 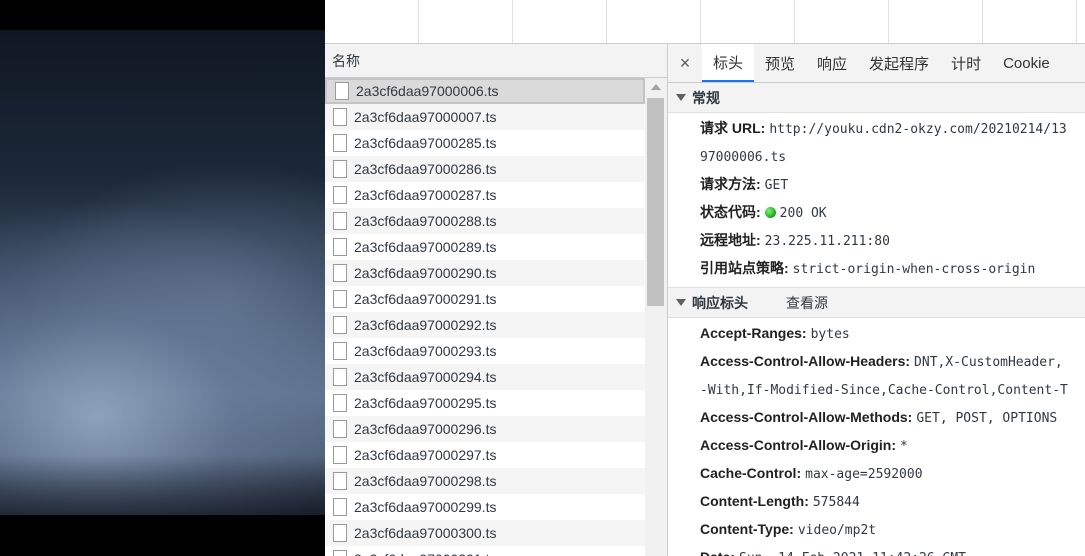 I want to click on request-row: 2a3cf6daa97000007.ts, so click(x=485, y=117).